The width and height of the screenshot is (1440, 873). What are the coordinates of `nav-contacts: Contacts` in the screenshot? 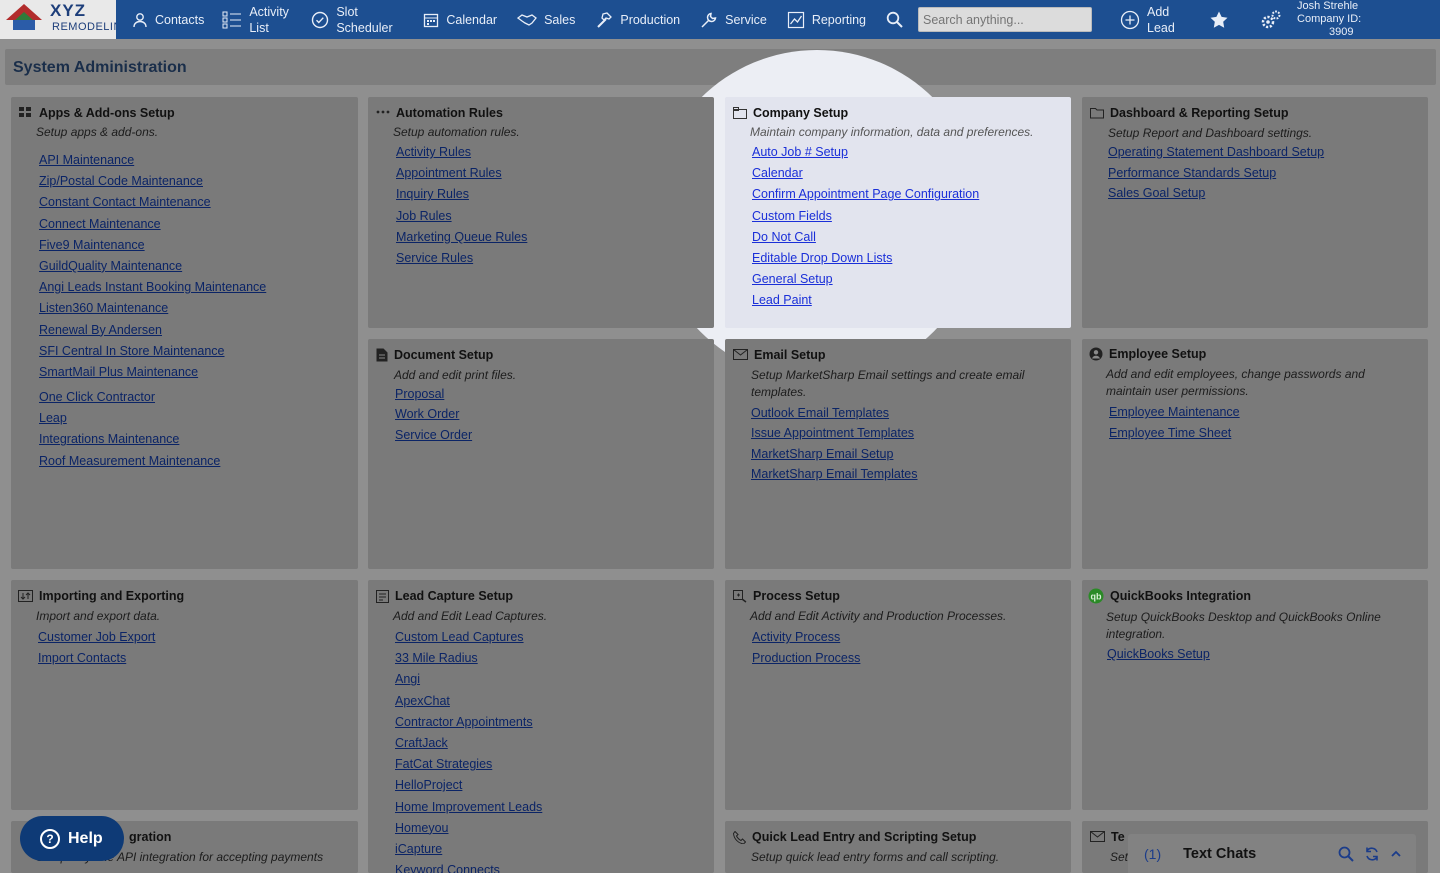 It's located at (168, 19).